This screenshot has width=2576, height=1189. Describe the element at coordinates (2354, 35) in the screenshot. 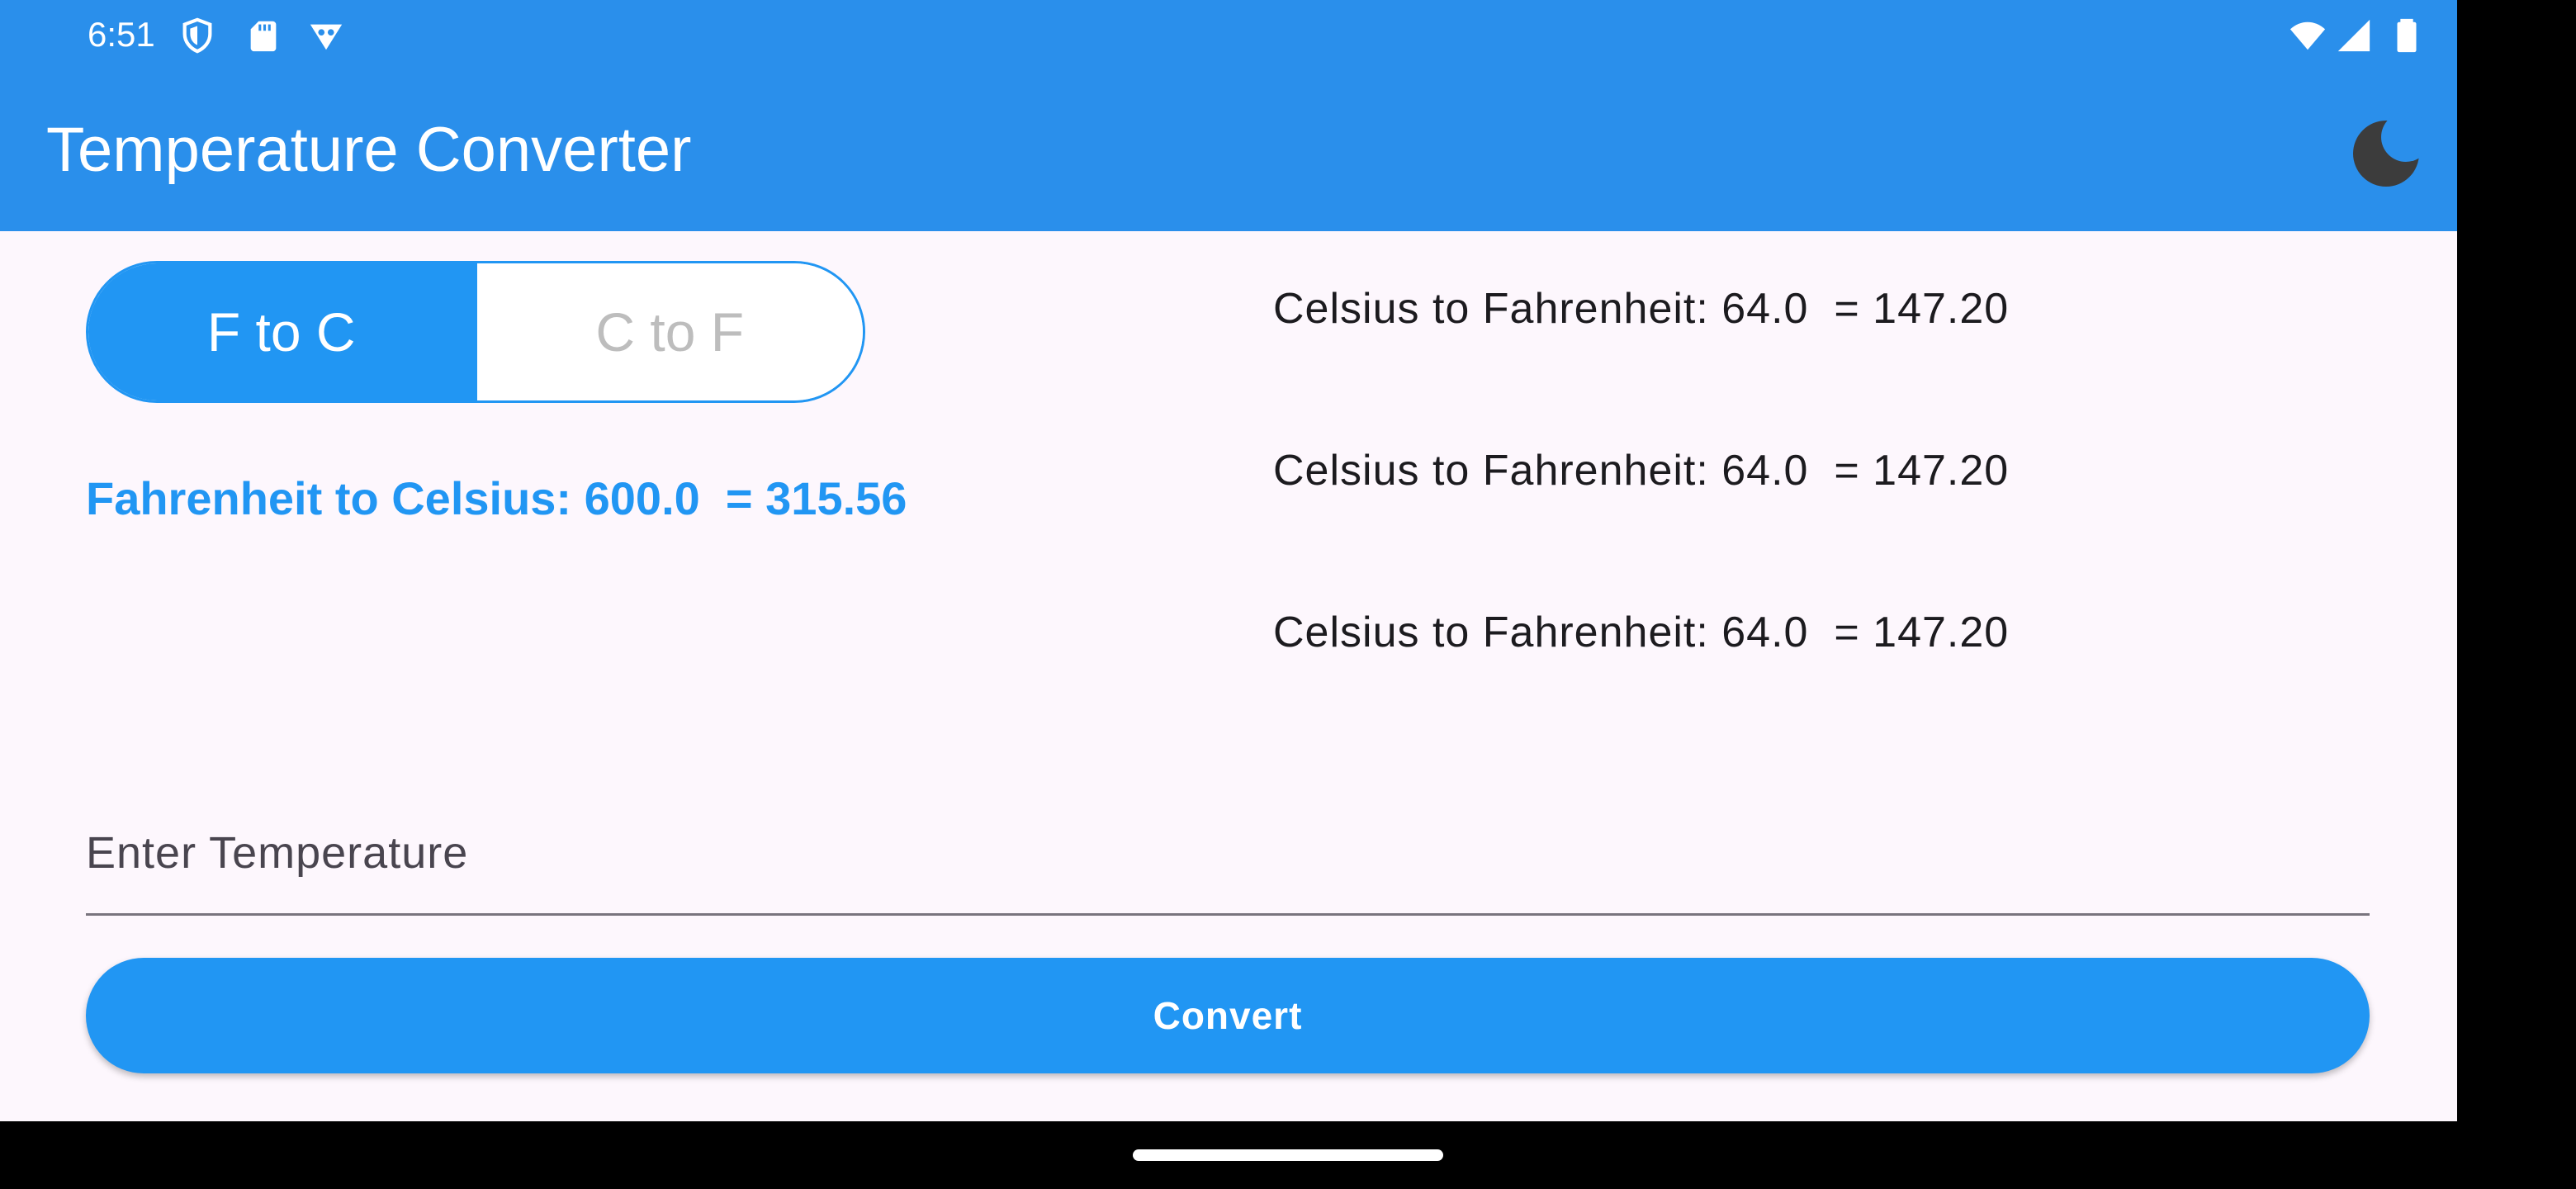

I see `signal-icon` at that location.